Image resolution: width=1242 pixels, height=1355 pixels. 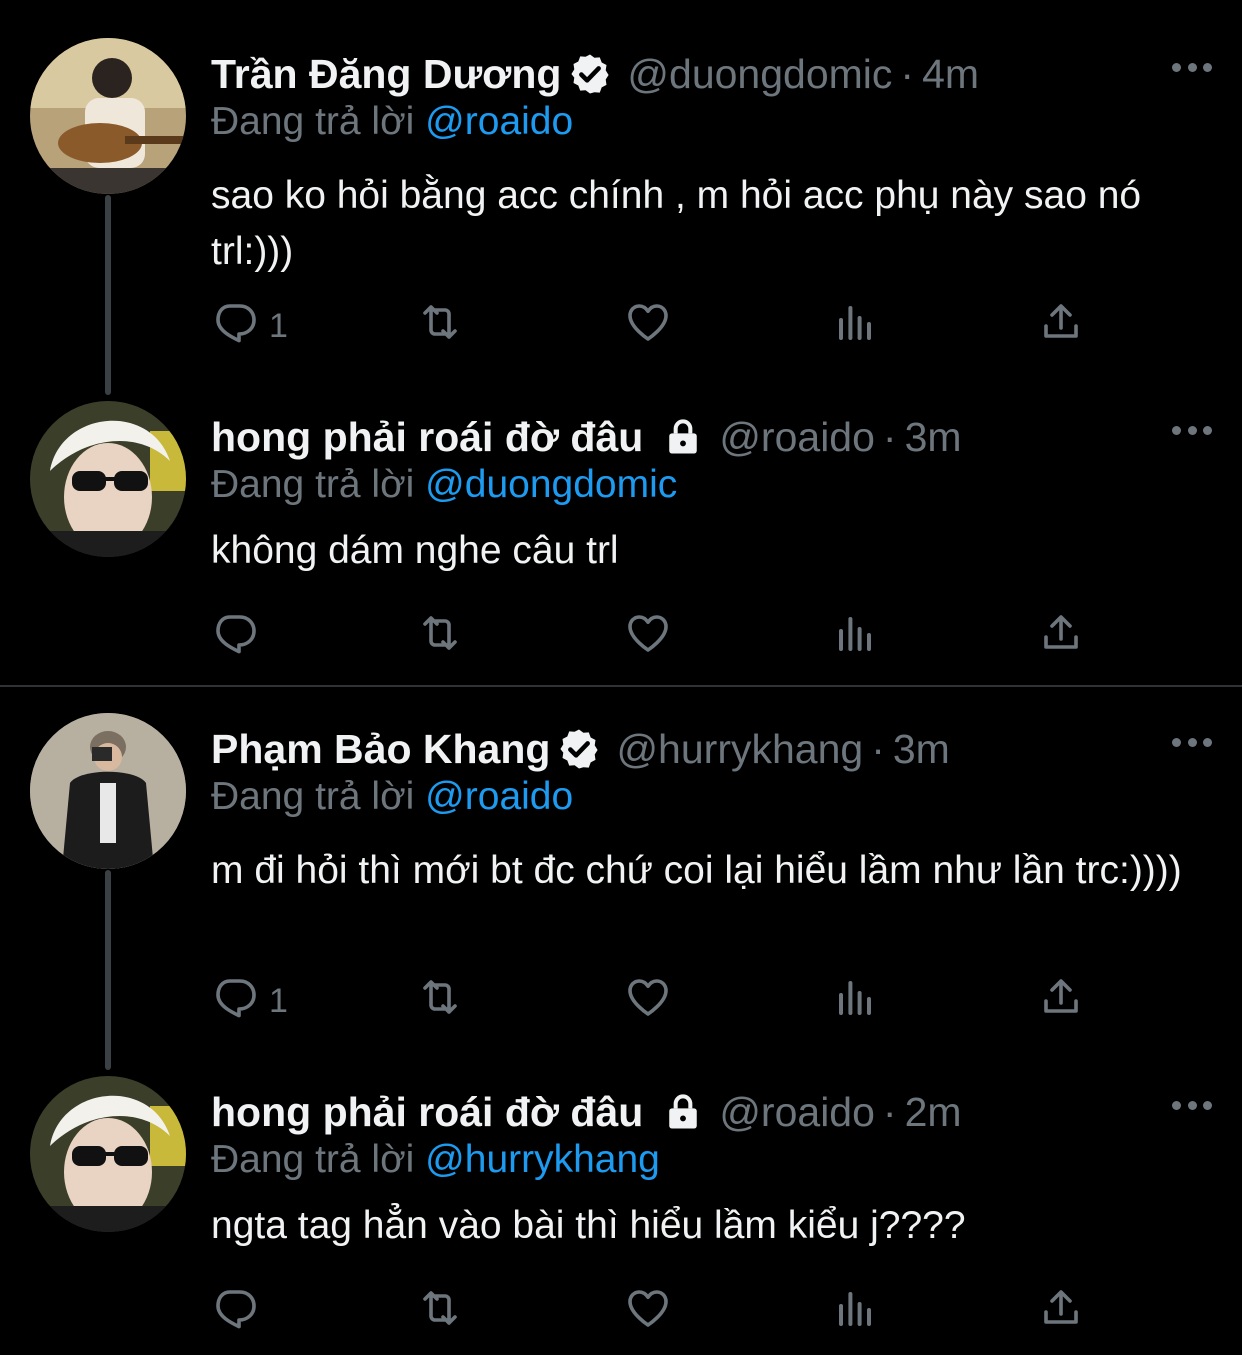 I want to click on tweet-header: hong phải roái đờ đâu @roaido · 3m, so click(x=681, y=437).